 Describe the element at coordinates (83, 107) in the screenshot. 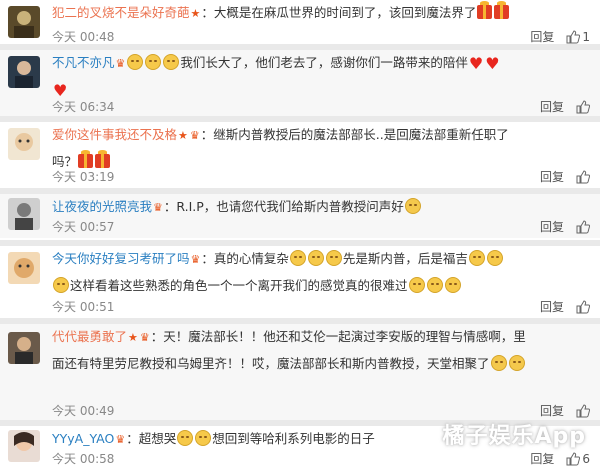

I see `timestamp: 今天 06:34` at that location.